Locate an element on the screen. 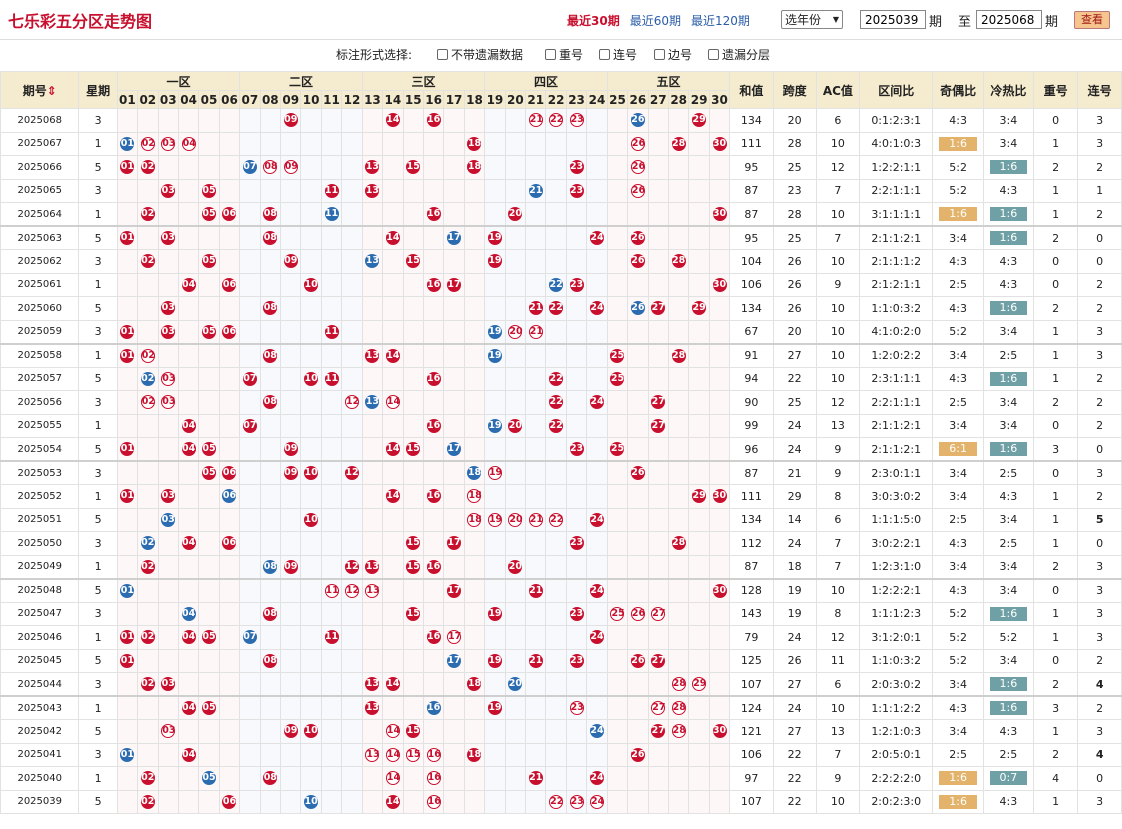 This screenshot has height=829, width=1122. option-no-miss: 不带遗漏数据 is located at coordinates (480, 54).